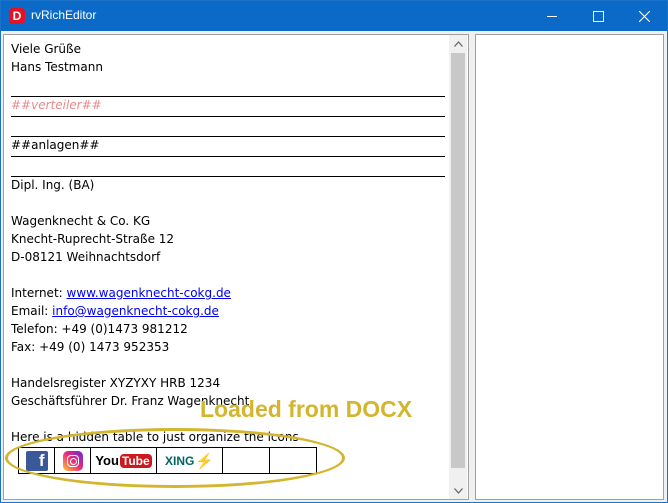  I want to click on website-link: www.wagenknecht-cokg.de, so click(149, 293).